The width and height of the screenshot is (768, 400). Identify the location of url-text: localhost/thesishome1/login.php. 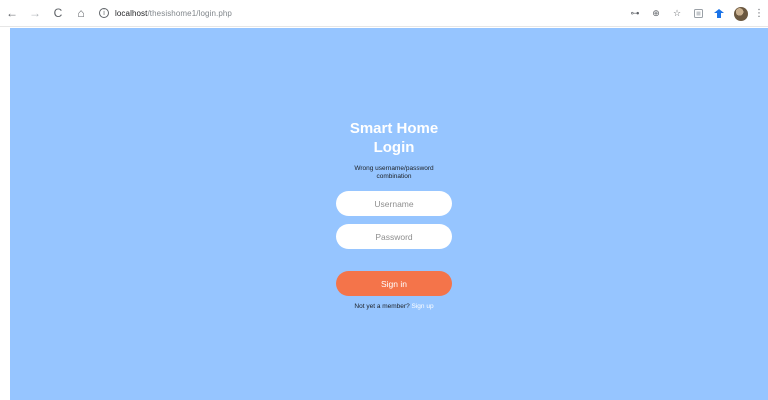
(173, 13).